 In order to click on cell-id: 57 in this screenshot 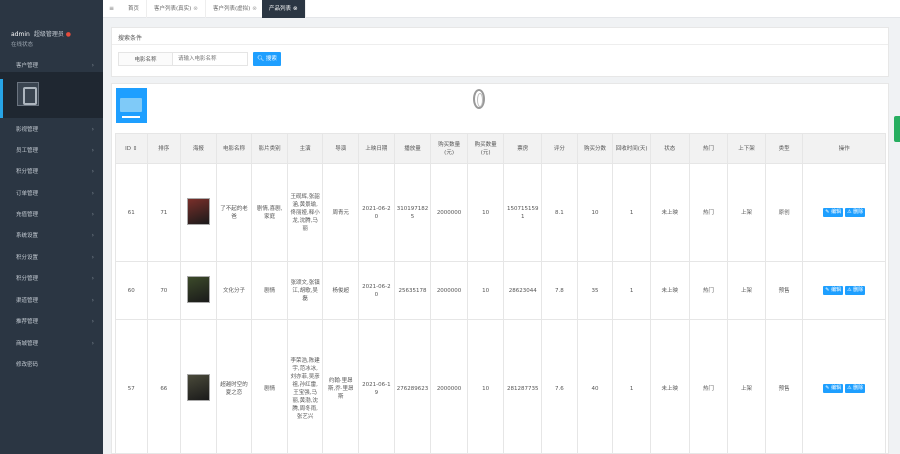, I will do `click(131, 386)`.